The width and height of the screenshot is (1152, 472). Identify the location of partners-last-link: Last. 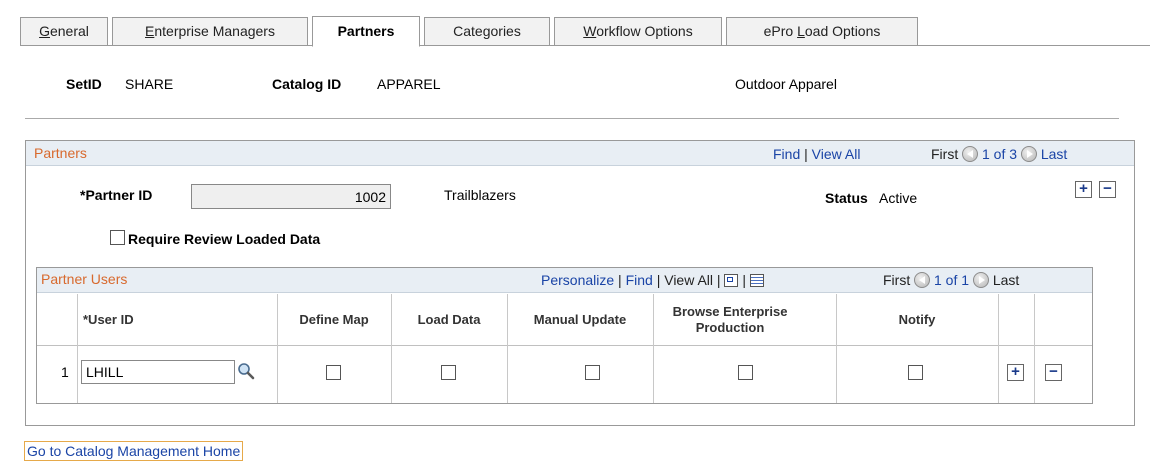
(1054, 154).